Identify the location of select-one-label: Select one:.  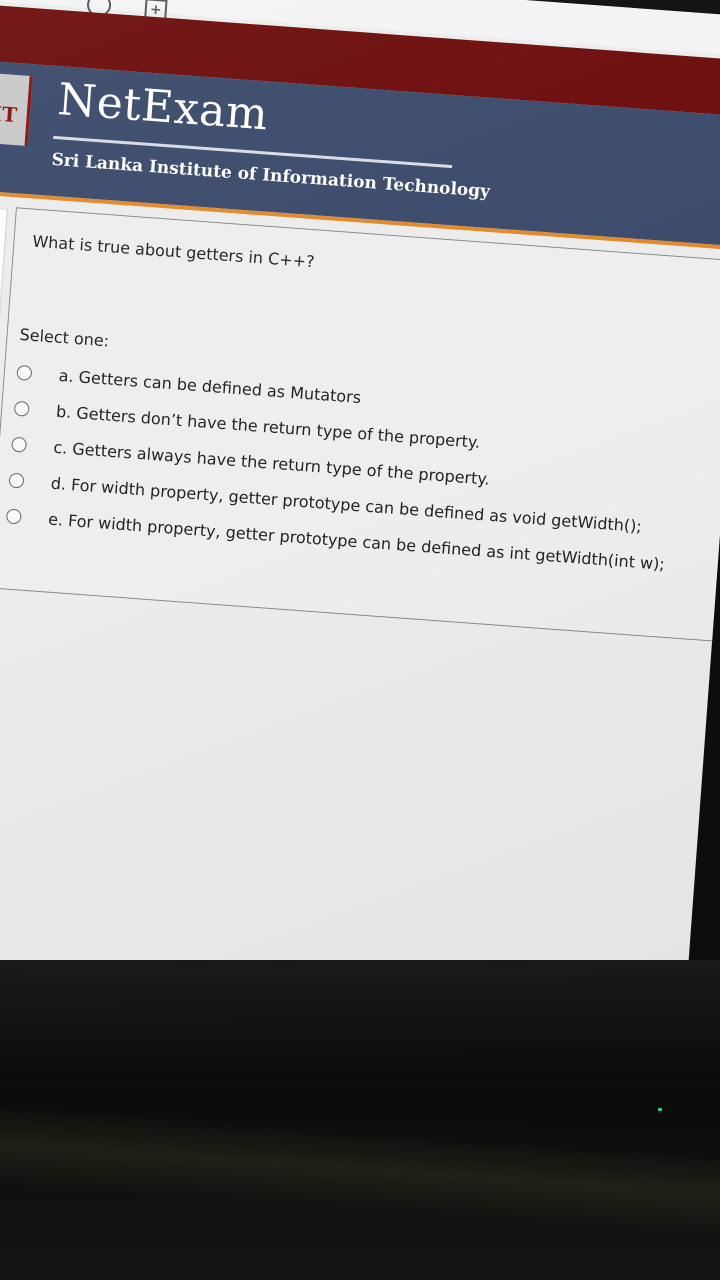
(64, 337).